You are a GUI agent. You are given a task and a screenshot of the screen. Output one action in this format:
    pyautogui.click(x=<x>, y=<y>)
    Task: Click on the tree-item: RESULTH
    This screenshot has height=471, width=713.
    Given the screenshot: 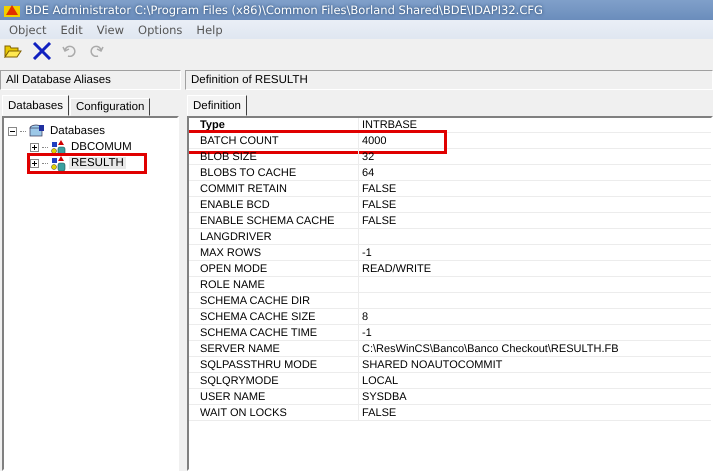 What is the action you would take?
    pyautogui.click(x=97, y=163)
    